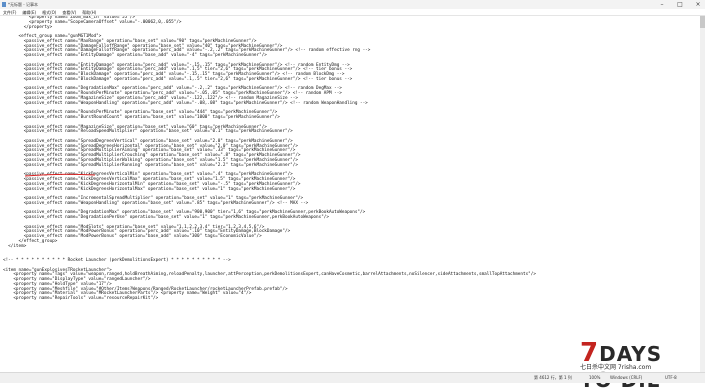 Image resolution: width=705 pixels, height=392 pixels. I want to click on title-bar: *无标题 - 记事本 – □ ×, so click(352, 4).